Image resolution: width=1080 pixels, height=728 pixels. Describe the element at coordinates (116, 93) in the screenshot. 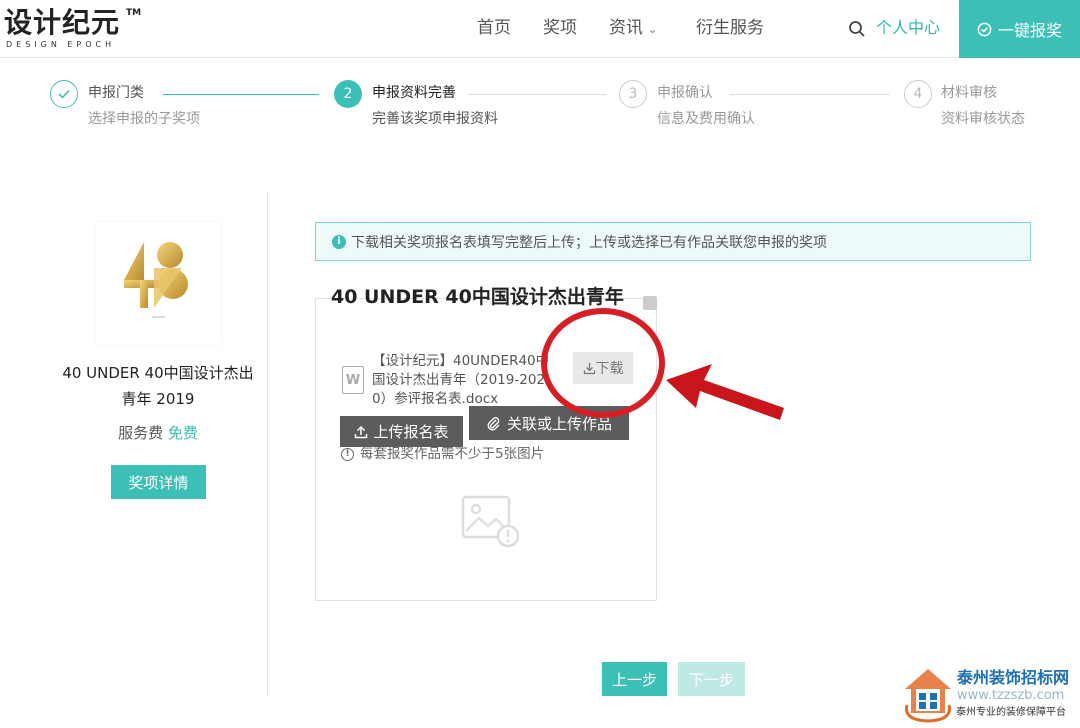

I see `step-1-title: 申报门类` at that location.